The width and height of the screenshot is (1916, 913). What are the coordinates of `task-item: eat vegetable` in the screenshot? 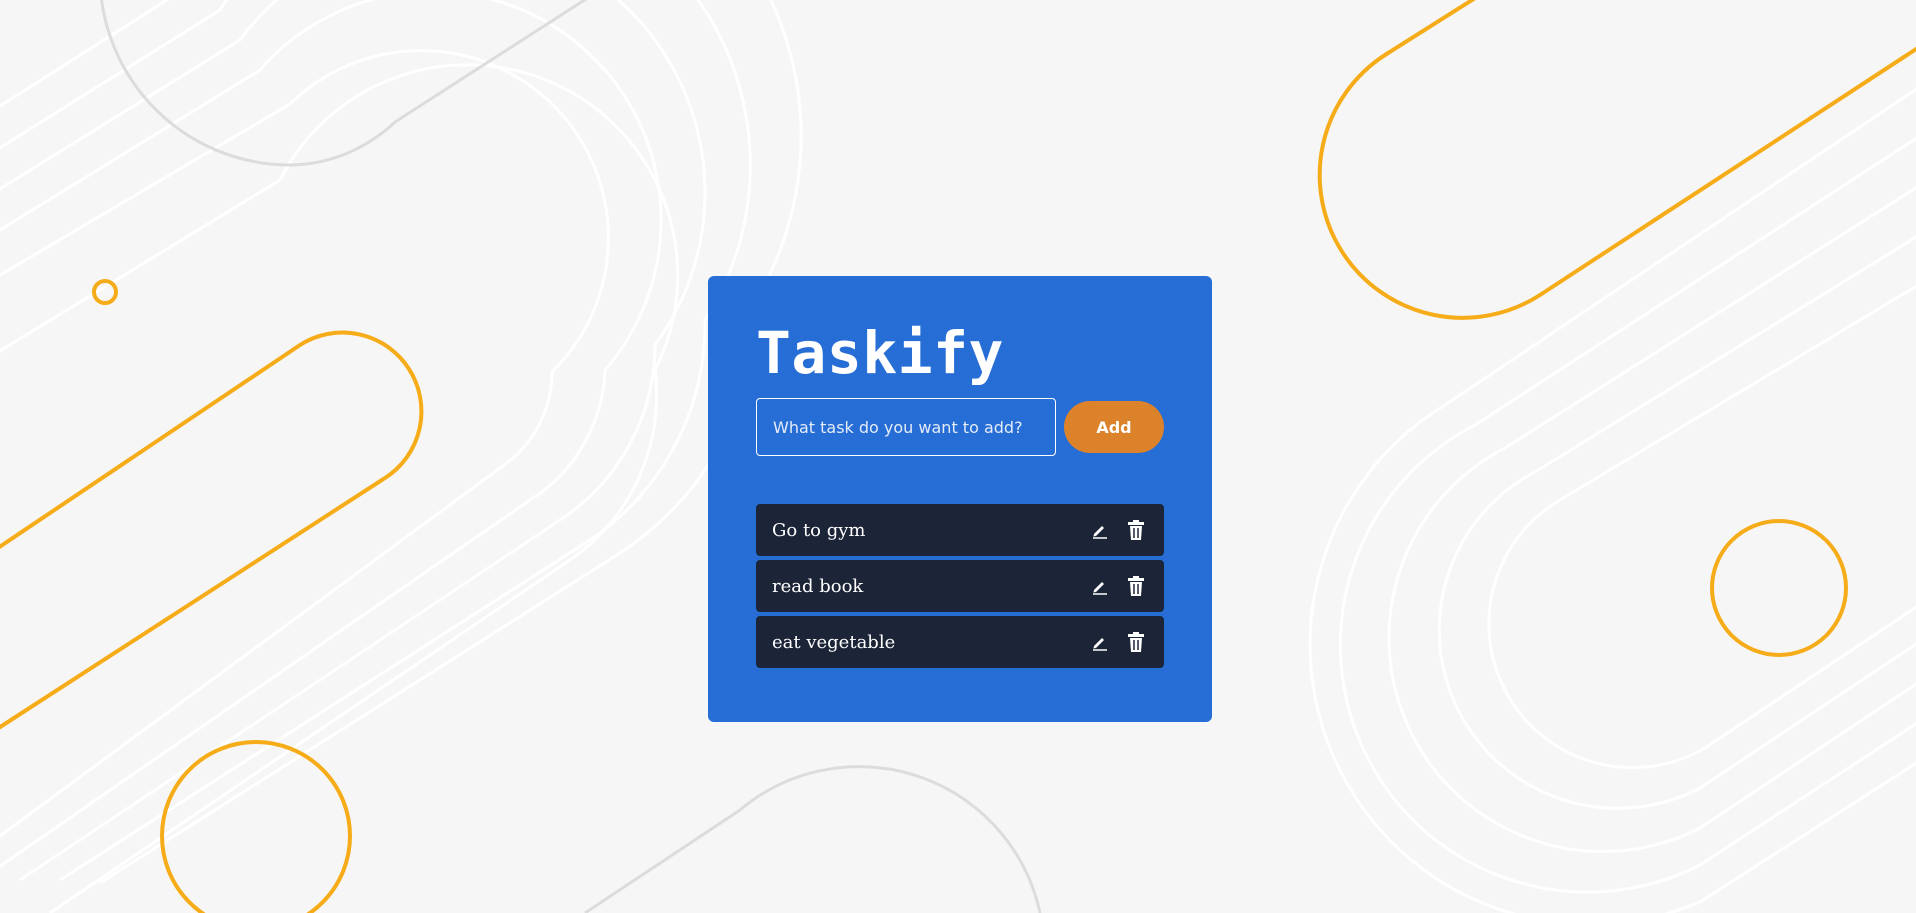 It's located at (960, 642).